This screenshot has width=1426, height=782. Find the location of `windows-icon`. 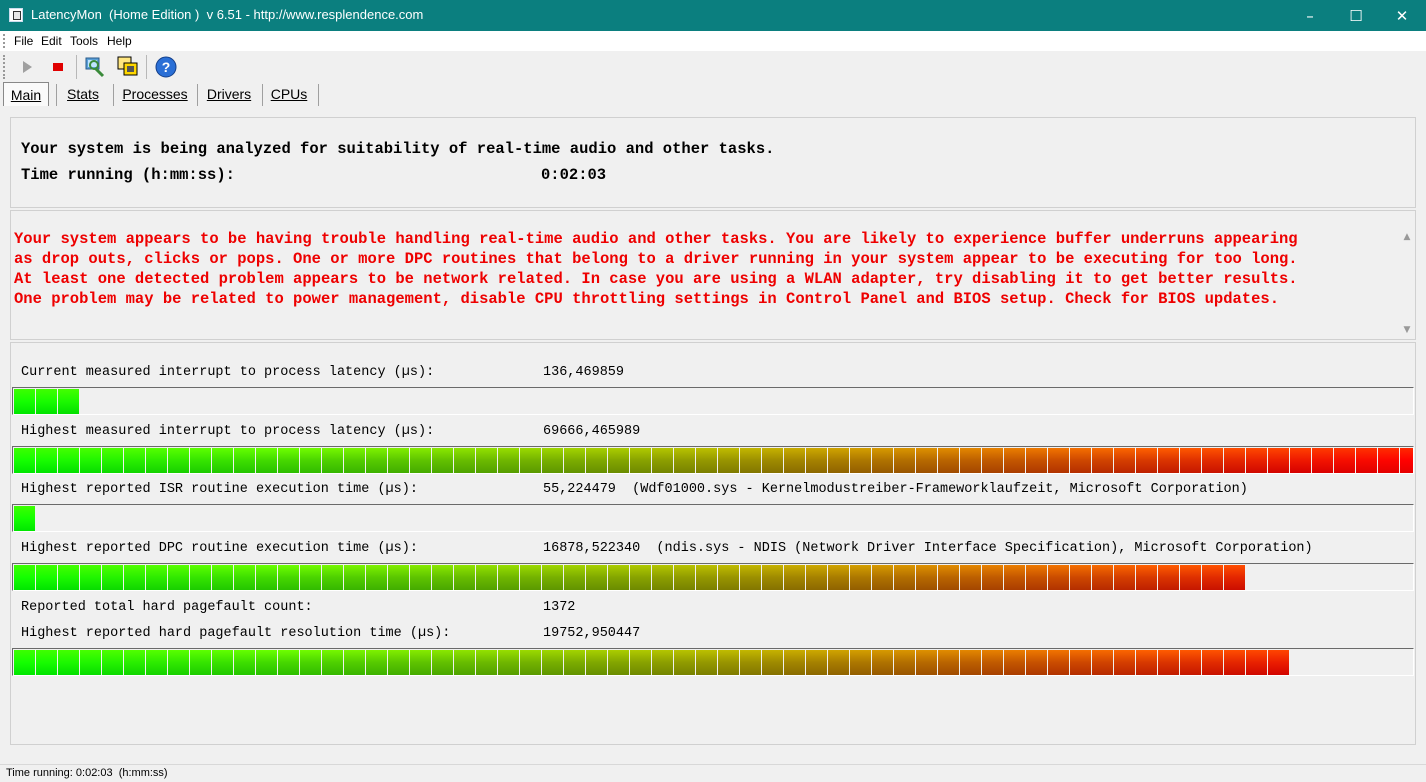

windows-icon is located at coordinates (128, 67).